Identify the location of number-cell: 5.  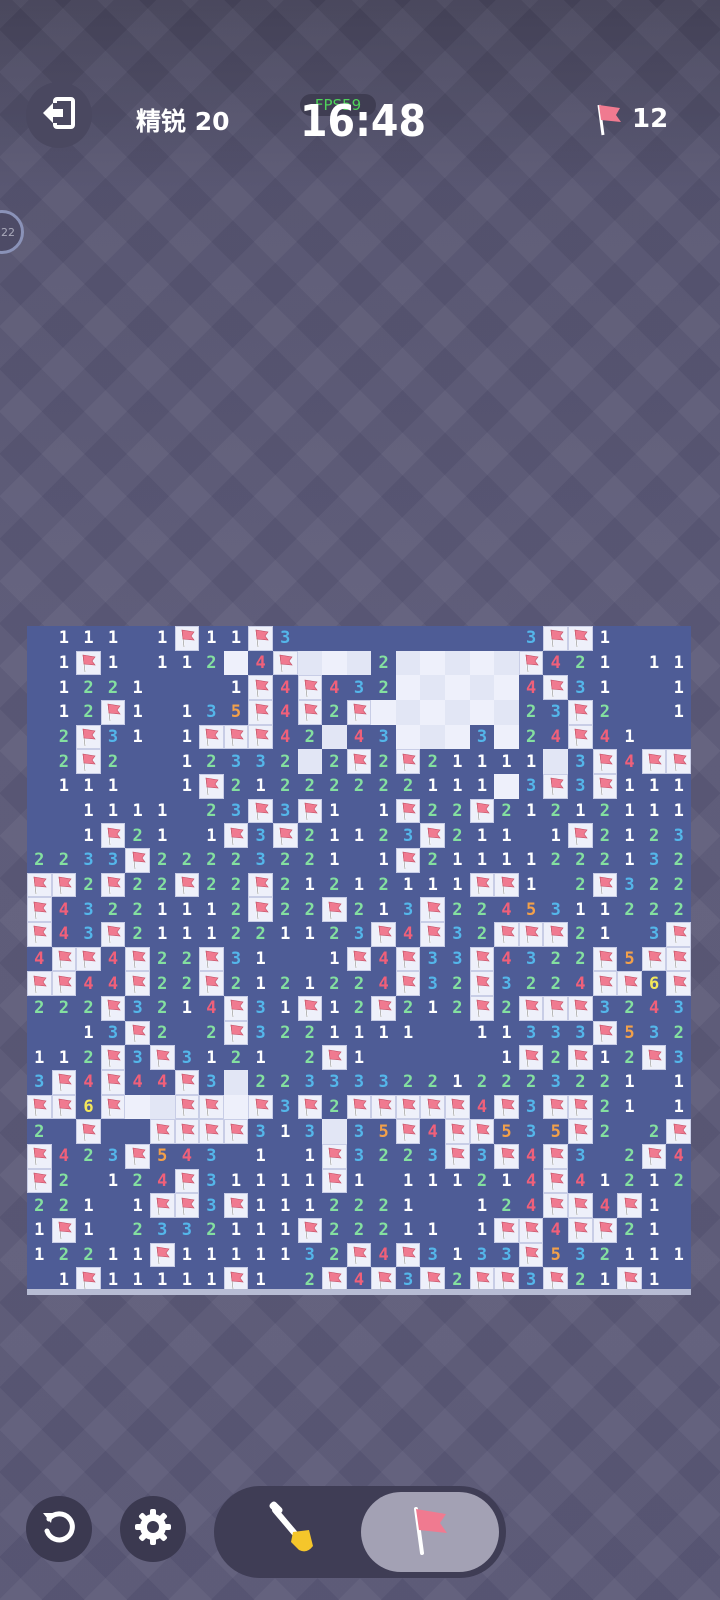
(555, 1131).